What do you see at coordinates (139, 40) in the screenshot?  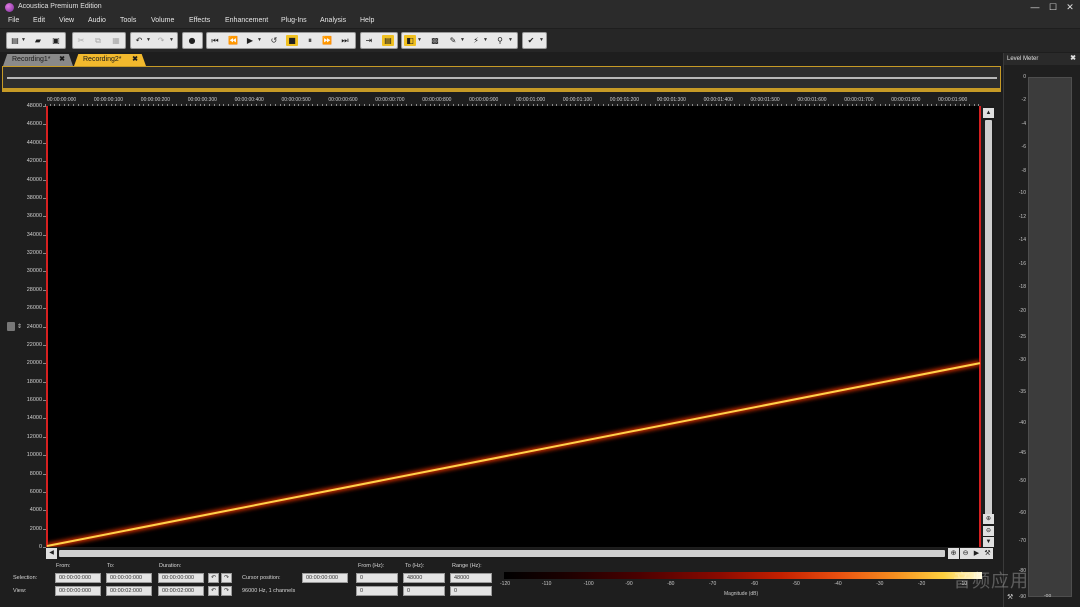 I see `undo-icon: ↶` at bounding box center [139, 40].